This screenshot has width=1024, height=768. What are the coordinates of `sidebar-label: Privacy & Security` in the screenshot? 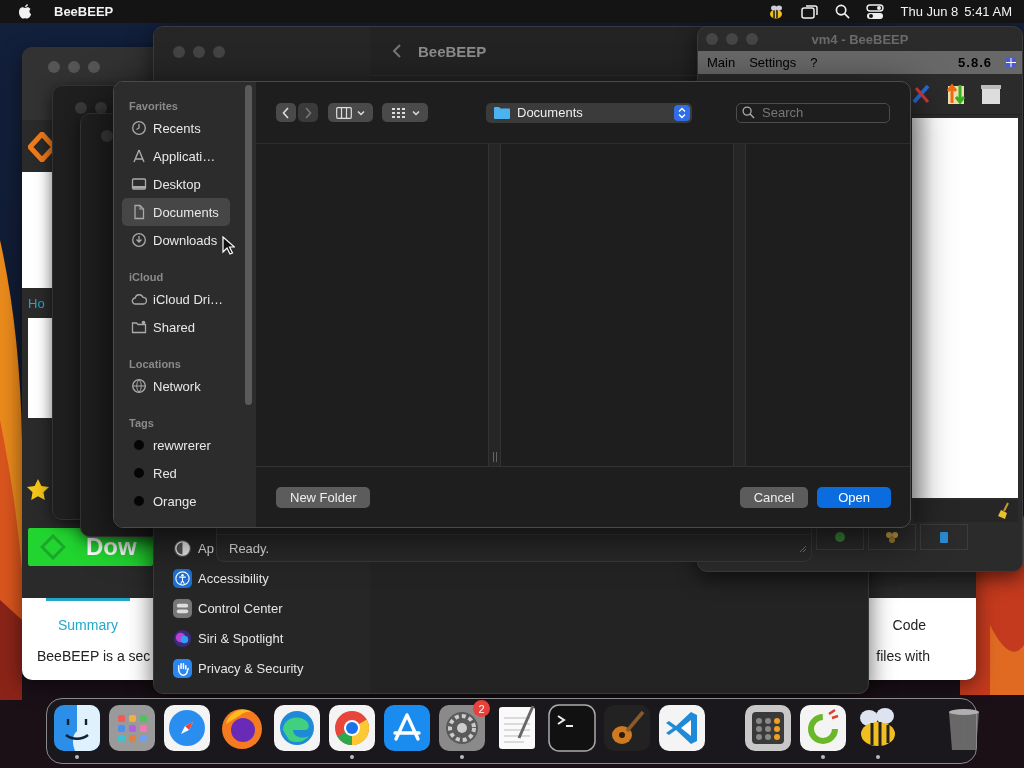 It's located at (251, 668).